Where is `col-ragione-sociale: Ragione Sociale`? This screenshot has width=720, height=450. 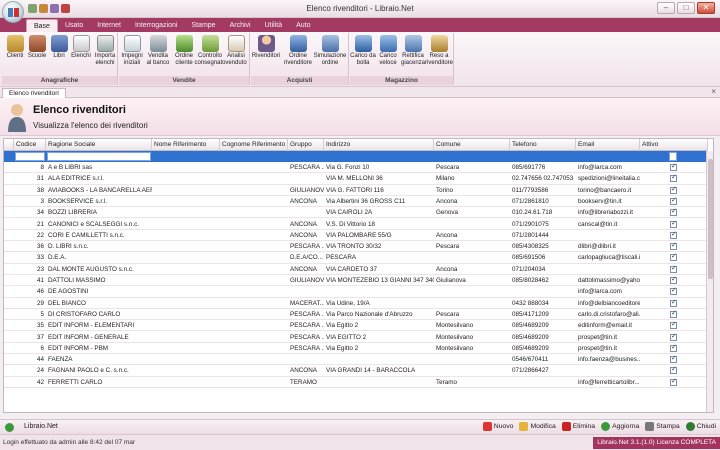 col-ragione-sociale: Ragione Sociale is located at coordinates (99, 145).